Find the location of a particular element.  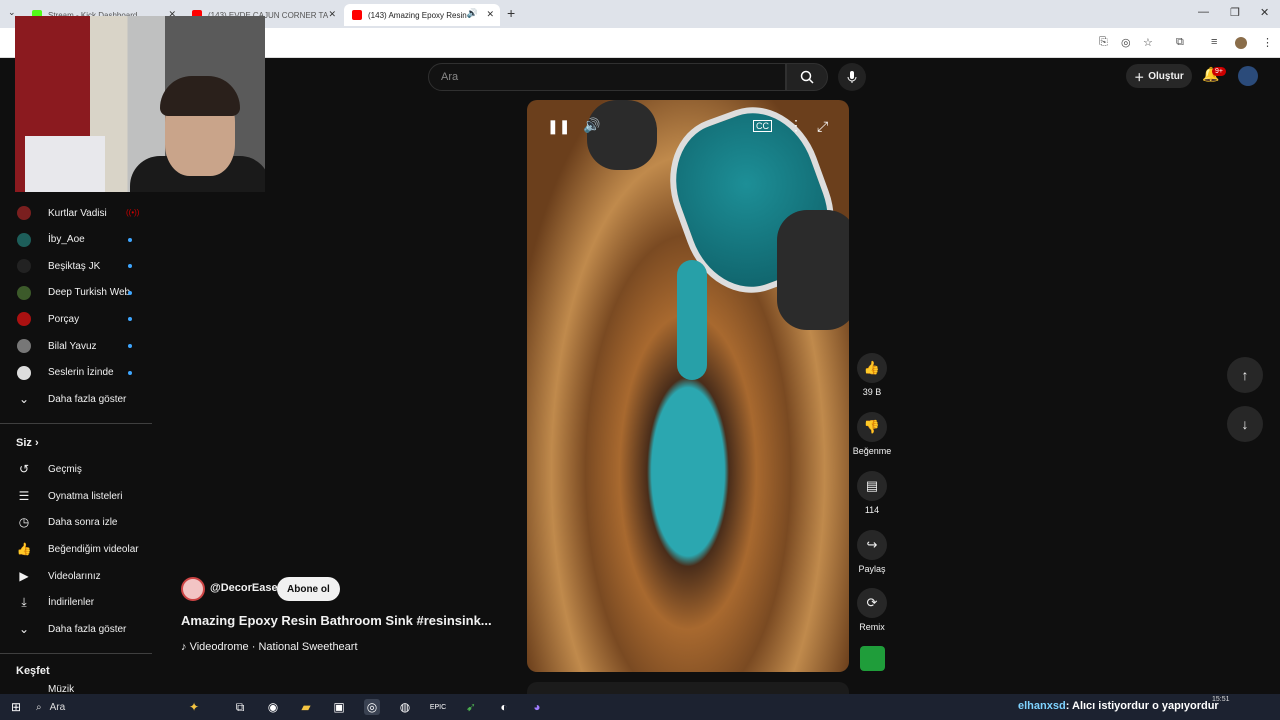

next-short-preview is located at coordinates (688, 688).